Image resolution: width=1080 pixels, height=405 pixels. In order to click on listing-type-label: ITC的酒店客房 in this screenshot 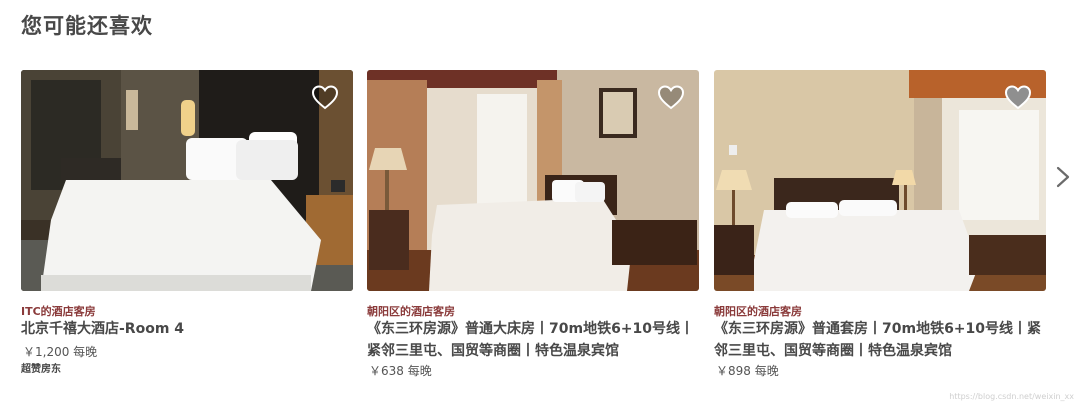, I will do `click(58, 311)`.